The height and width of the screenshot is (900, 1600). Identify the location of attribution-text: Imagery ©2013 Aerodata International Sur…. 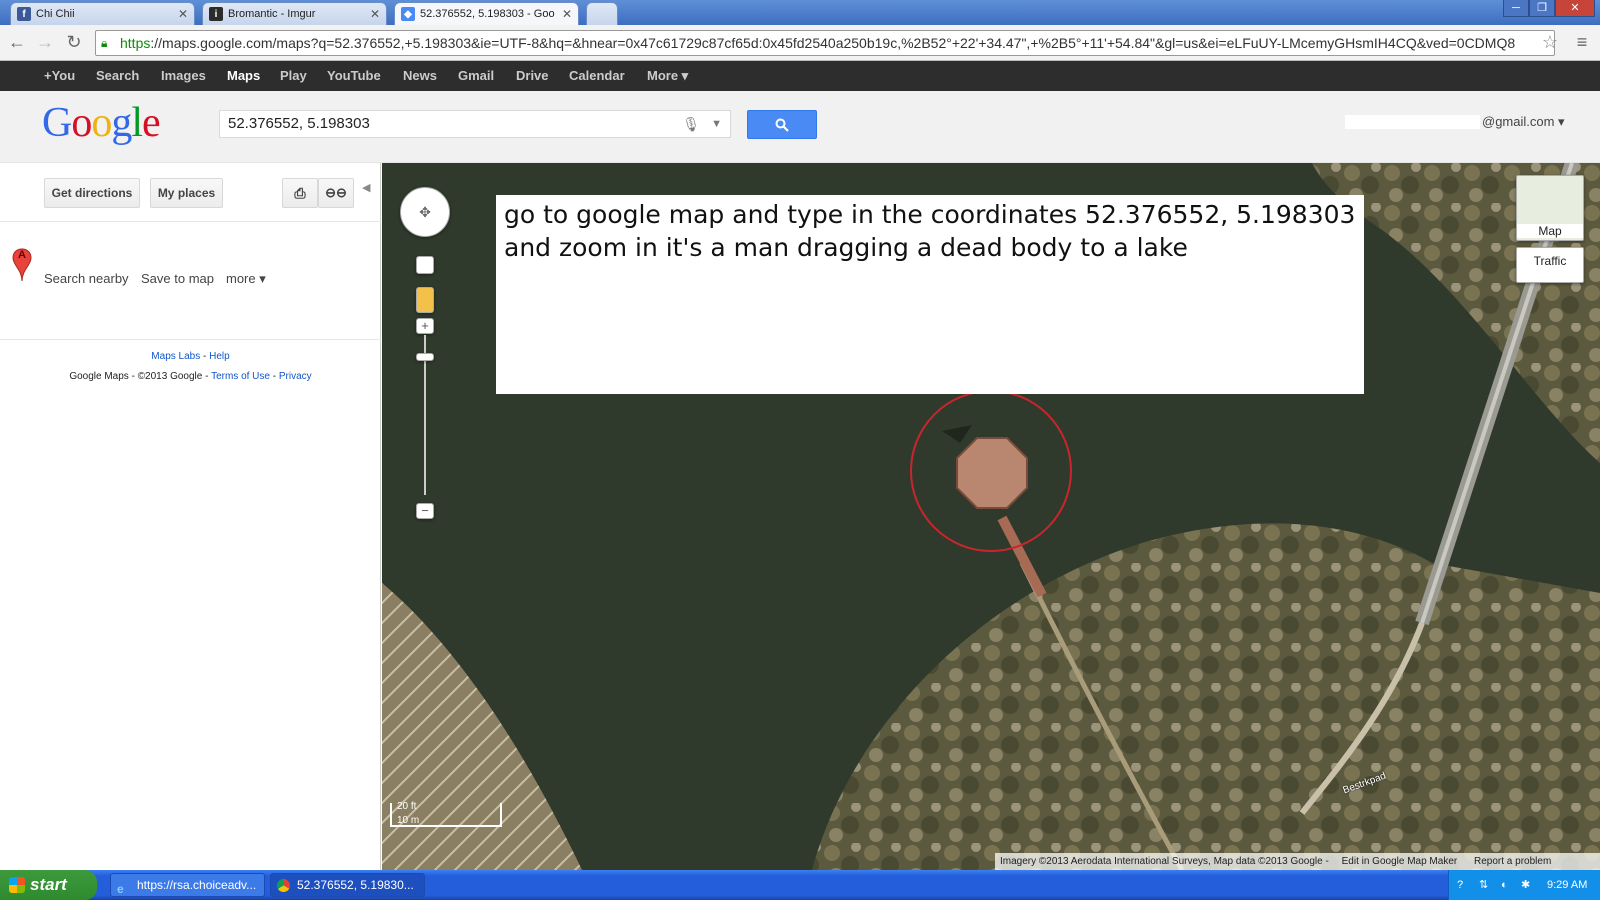
(1164, 861).